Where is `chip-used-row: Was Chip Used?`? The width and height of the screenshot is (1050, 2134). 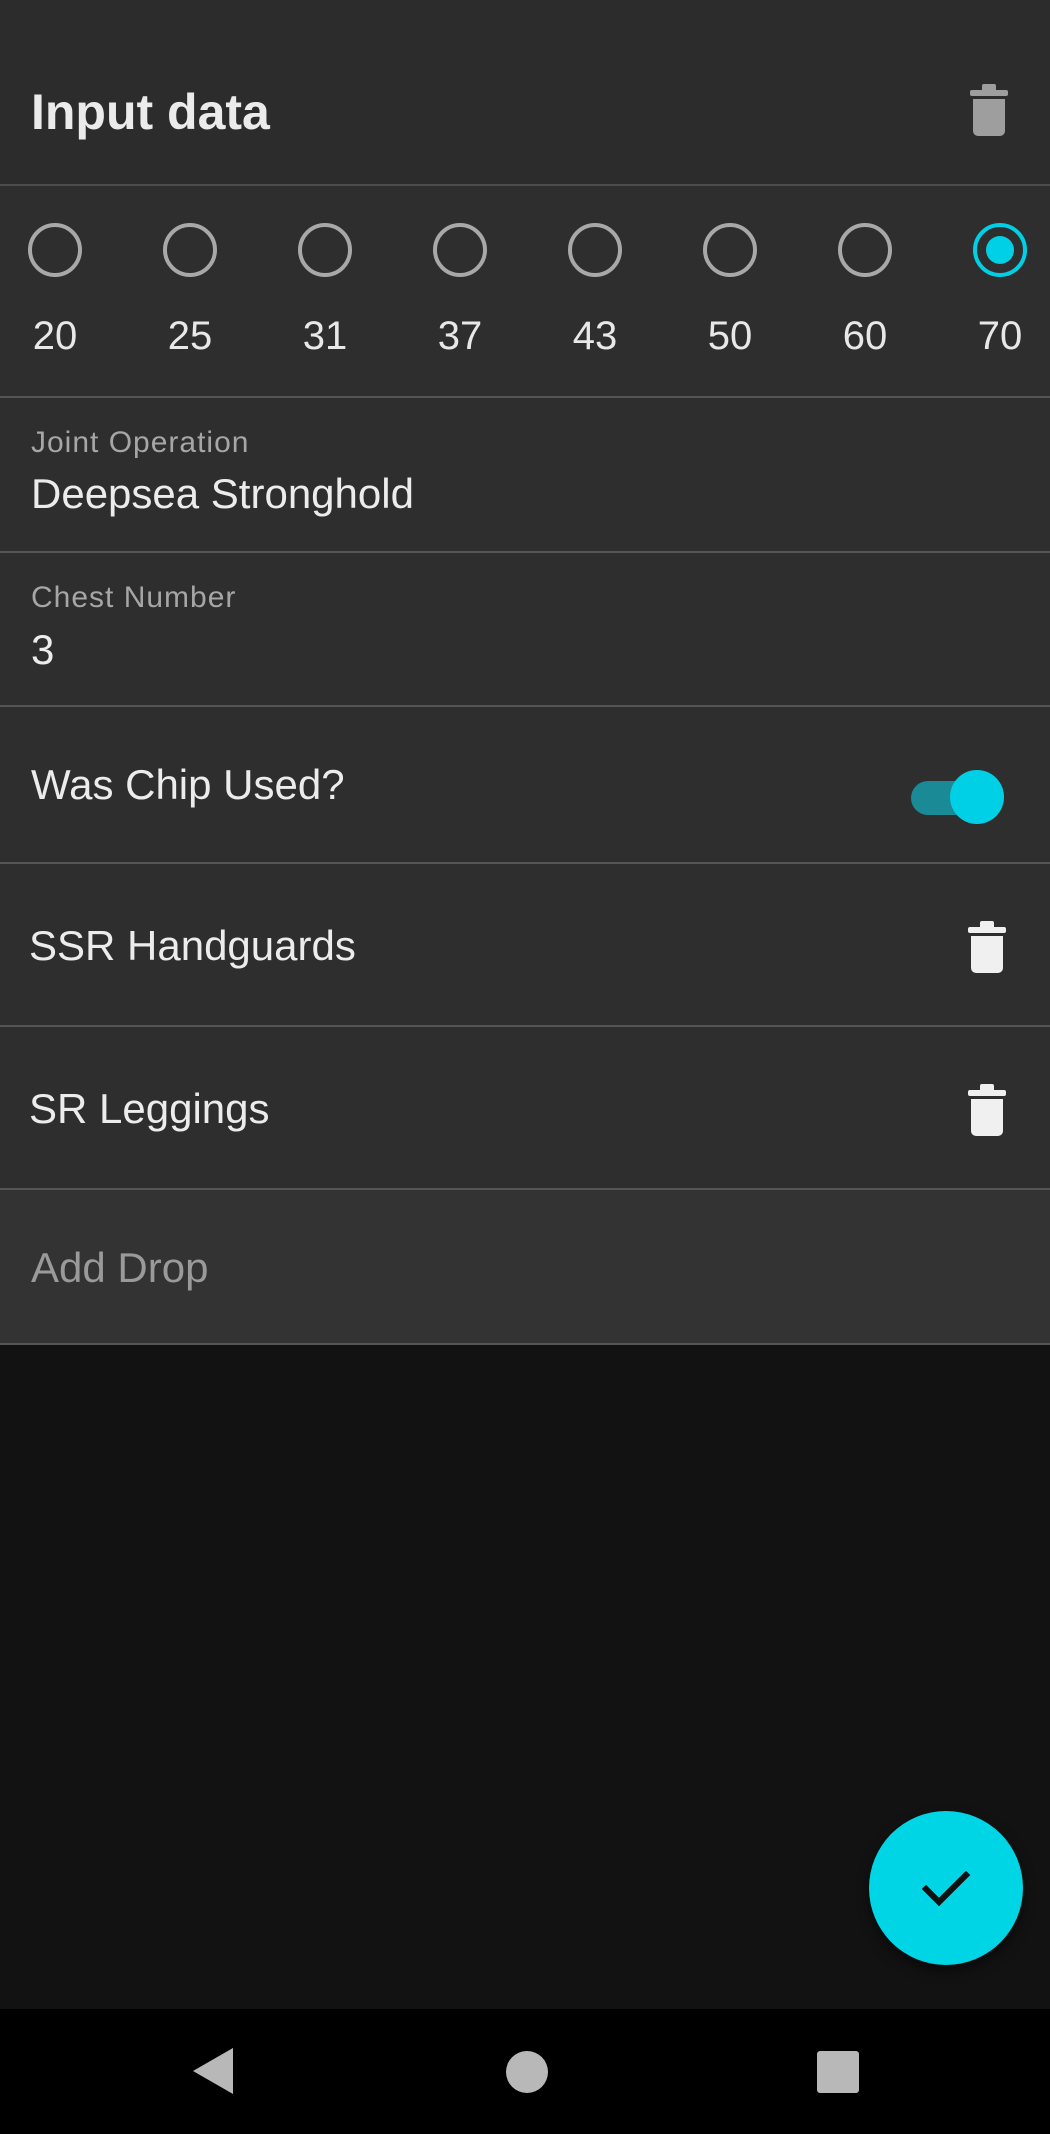 chip-used-row: Was Chip Used? is located at coordinates (525, 785).